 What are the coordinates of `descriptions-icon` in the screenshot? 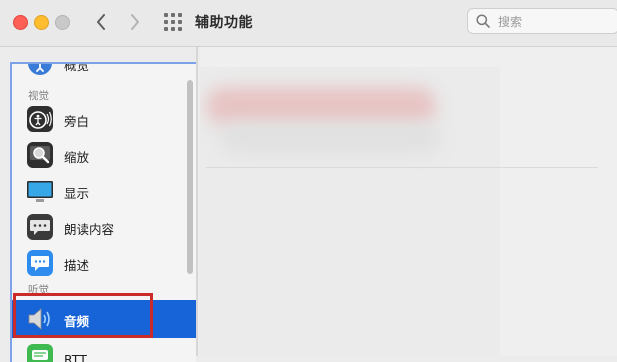 It's located at (40, 263).